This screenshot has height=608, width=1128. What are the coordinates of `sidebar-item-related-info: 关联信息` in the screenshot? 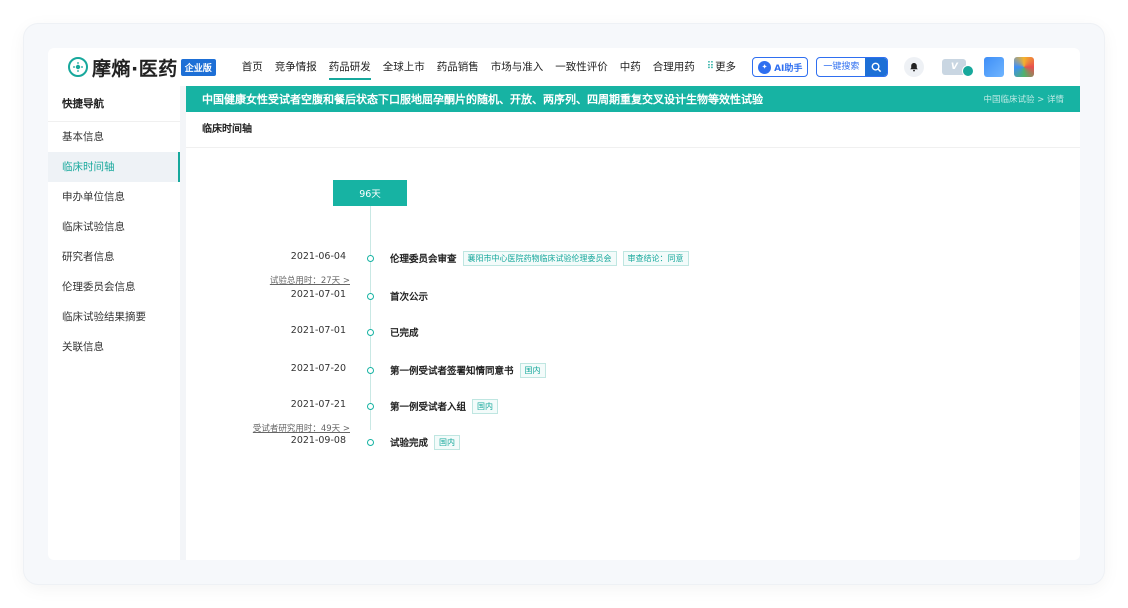 It's located at (114, 347).